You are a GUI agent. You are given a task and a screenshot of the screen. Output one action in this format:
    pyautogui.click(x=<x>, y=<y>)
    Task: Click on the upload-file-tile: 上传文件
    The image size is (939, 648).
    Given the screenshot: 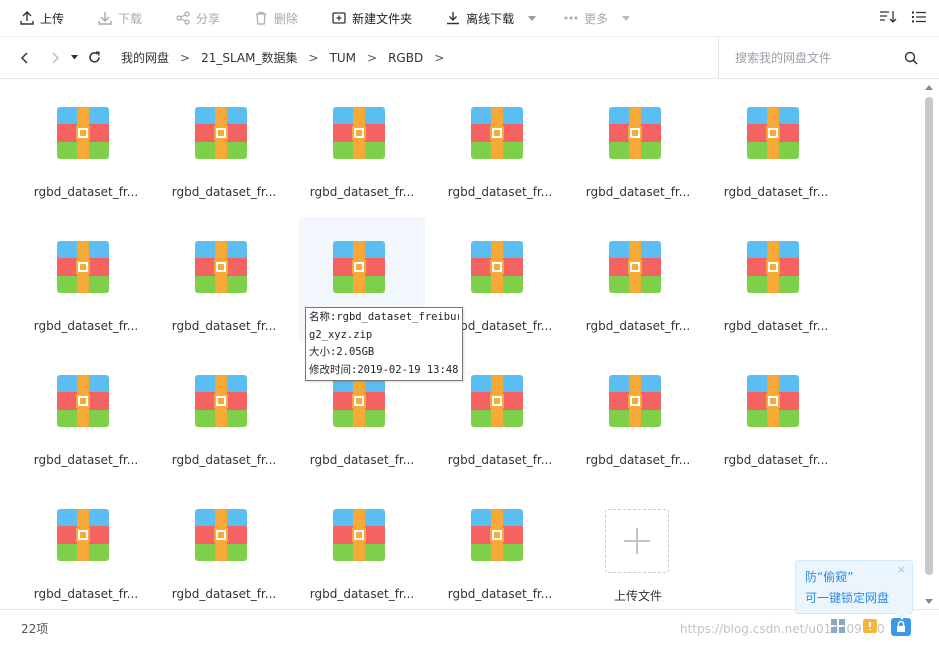 What is the action you would take?
    pyautogui.click(x=638, y=547)
    